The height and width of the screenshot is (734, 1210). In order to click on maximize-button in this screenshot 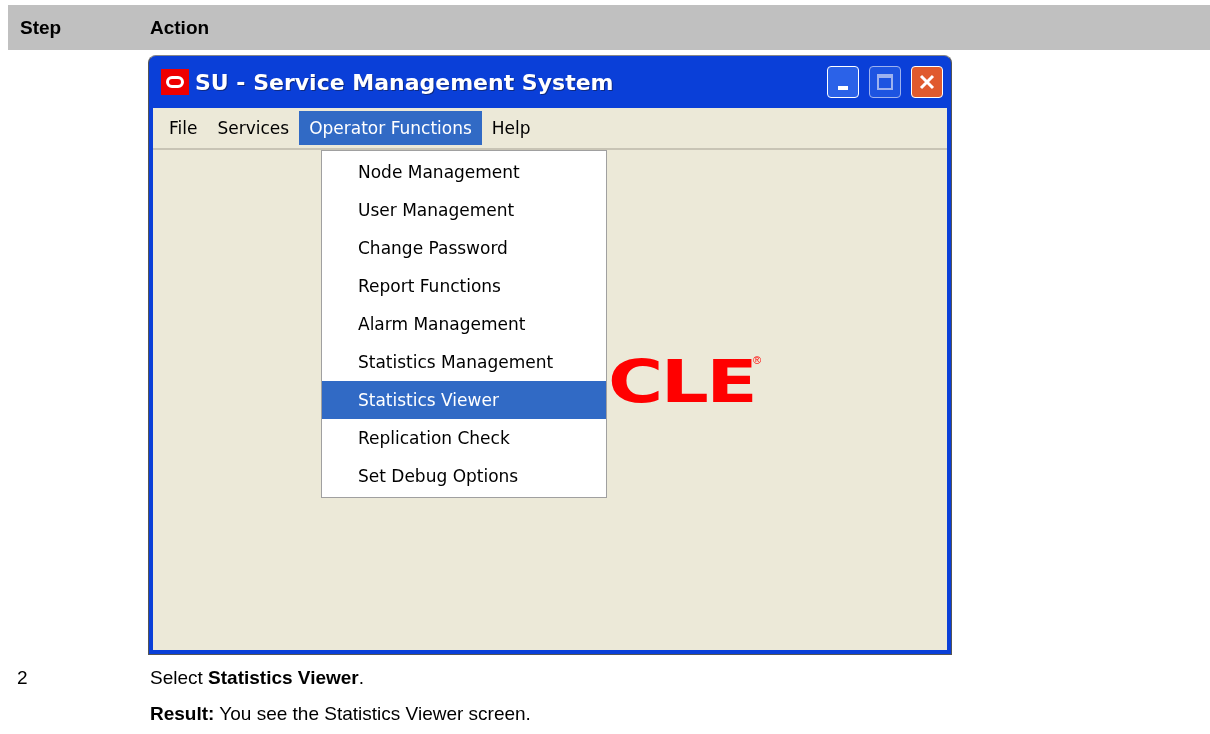, I will do `click(885, 82)`.